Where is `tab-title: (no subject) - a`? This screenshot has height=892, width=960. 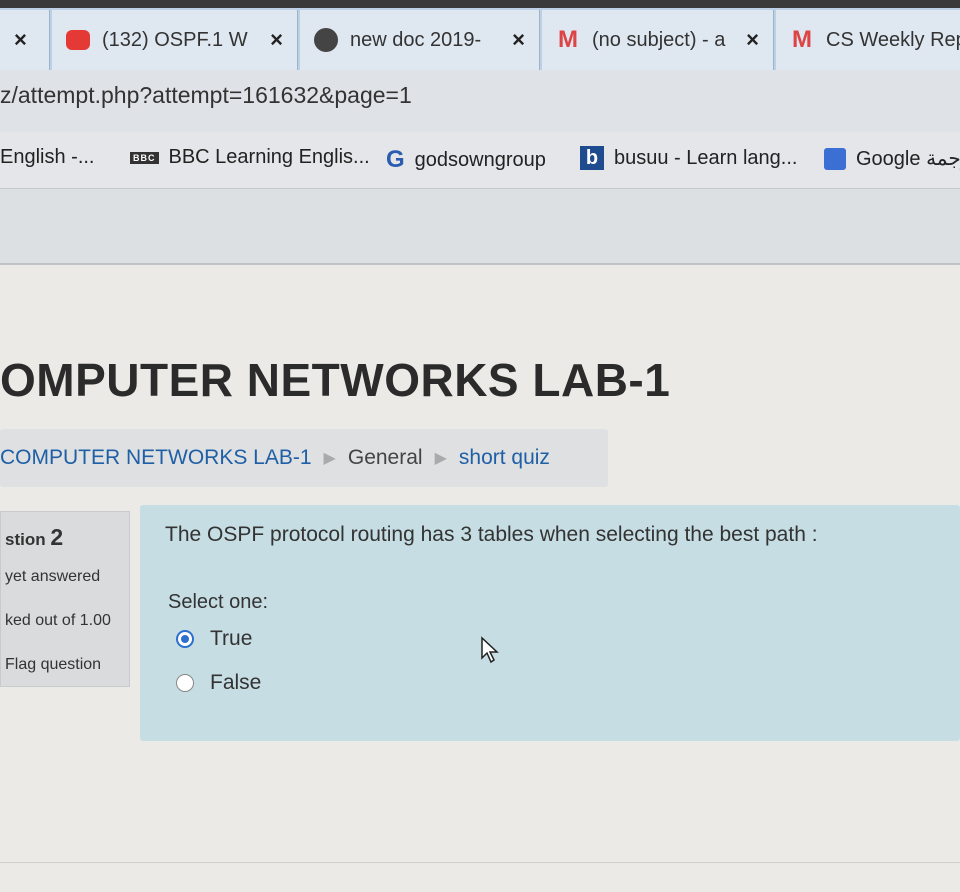
tab-title: (no subject) - a is located at coordinates (659, 39).